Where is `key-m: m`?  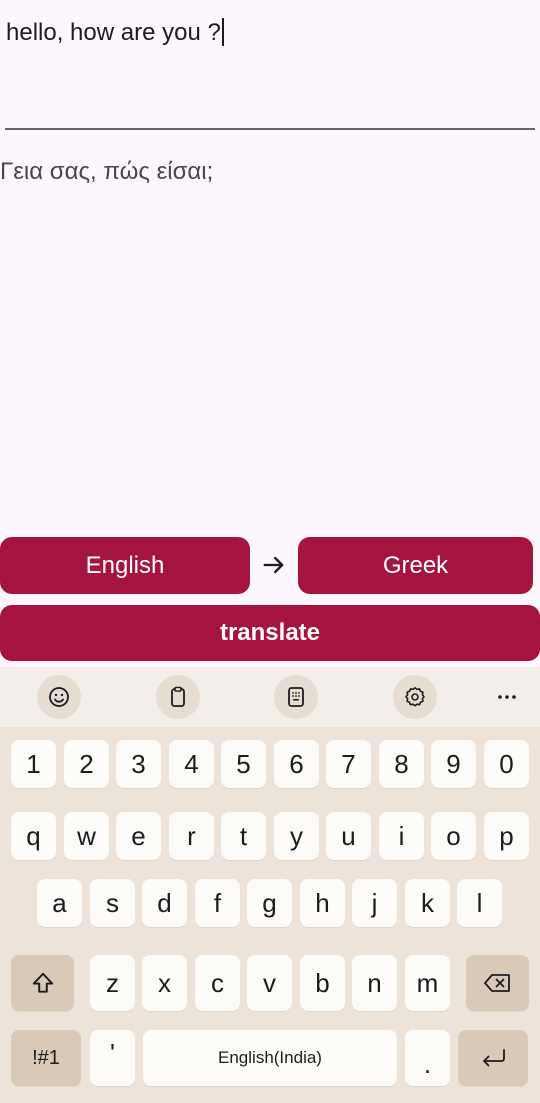
key-m: m is located at coordinates (427, 983).